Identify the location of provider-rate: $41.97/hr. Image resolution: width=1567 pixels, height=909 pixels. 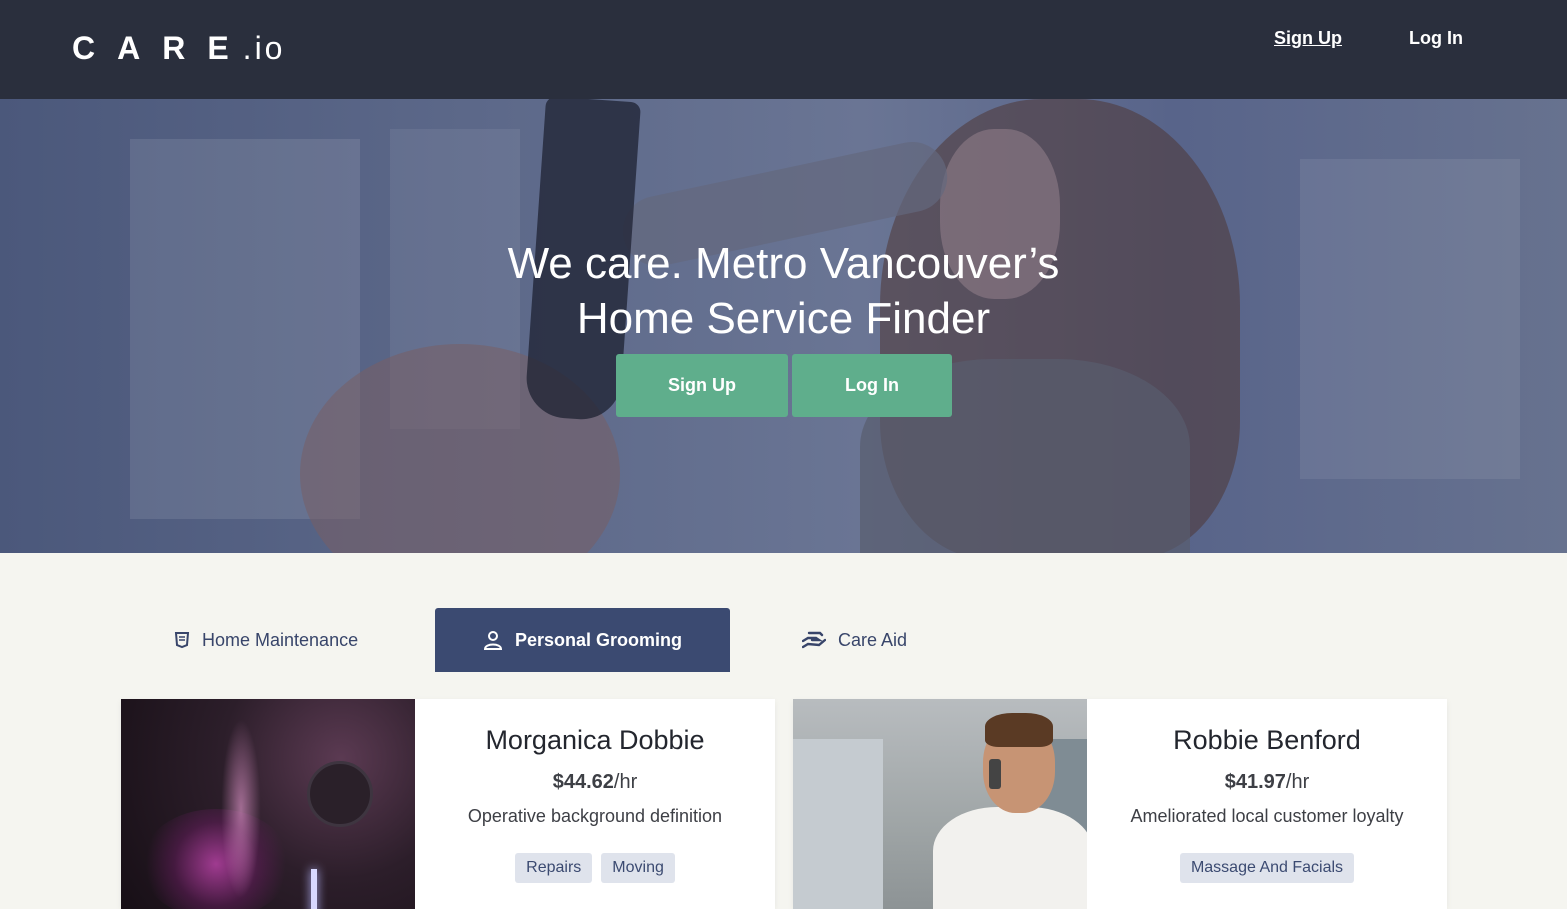
(1267, 782).